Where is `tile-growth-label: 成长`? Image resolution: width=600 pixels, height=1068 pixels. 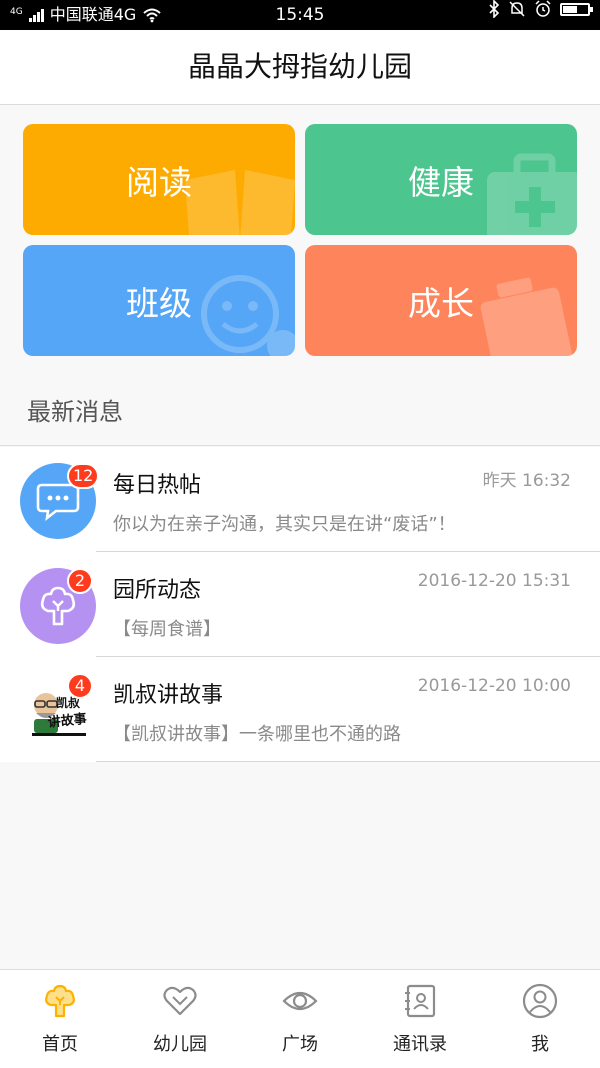 tile-growth-label: 成长 is located at coordinates (441, 303).